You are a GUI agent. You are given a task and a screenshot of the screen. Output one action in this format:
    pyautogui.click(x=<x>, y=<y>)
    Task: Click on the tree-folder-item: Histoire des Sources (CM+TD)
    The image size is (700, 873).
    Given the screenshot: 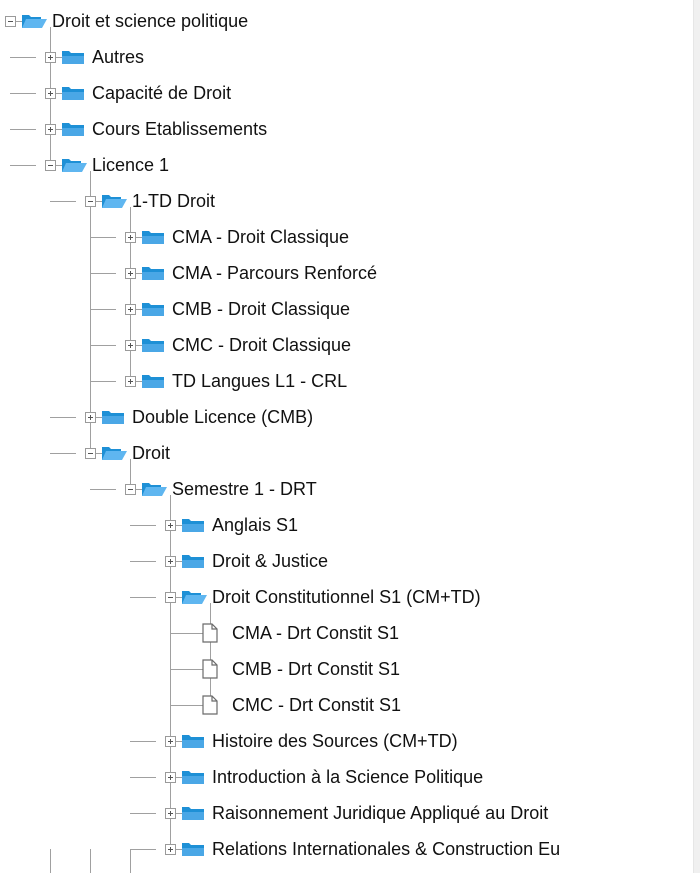 What is the action you would take?
    pyautogui.click(x=350, y=741)
    